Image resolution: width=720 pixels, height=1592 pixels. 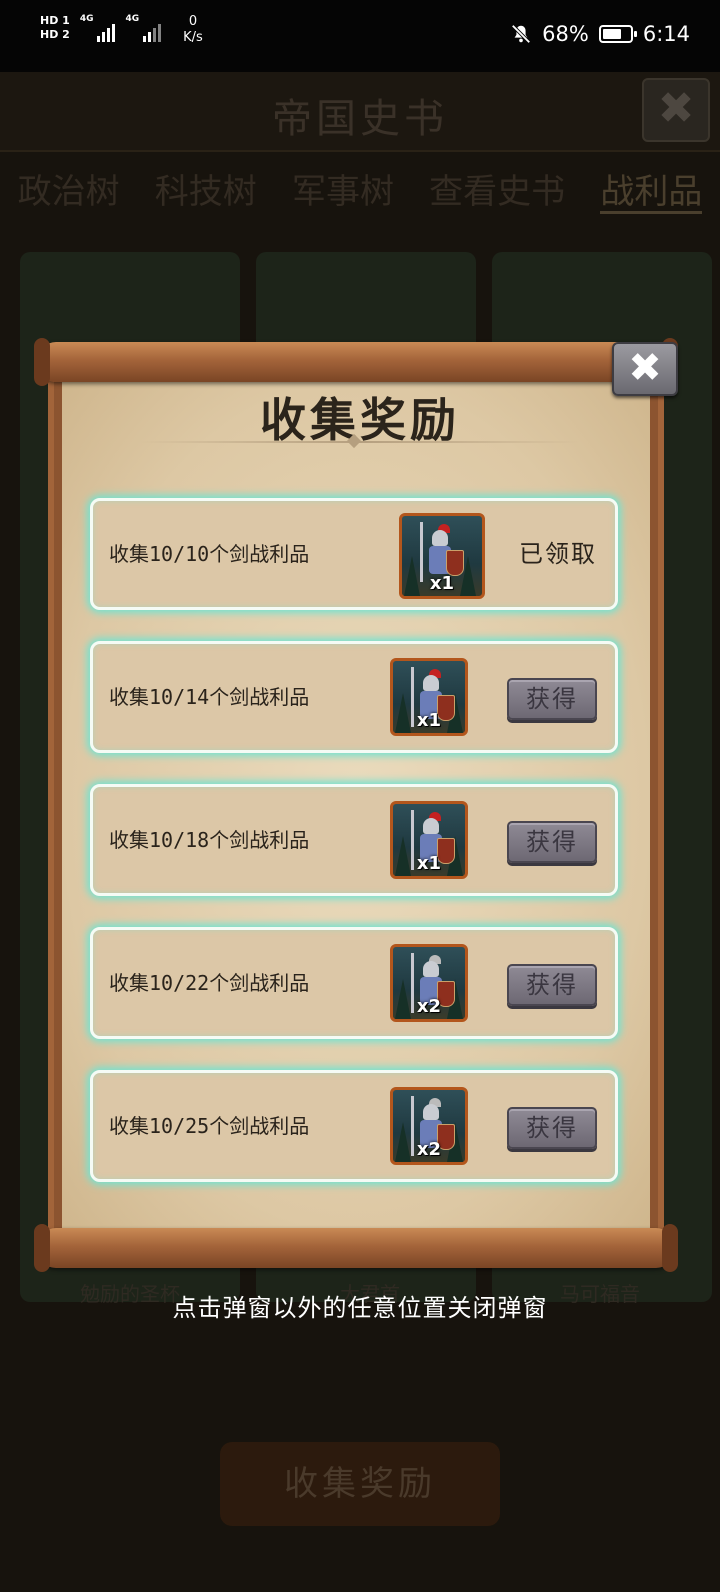 I want to click on tab-military: 军事树, so click(x=343, y=189).